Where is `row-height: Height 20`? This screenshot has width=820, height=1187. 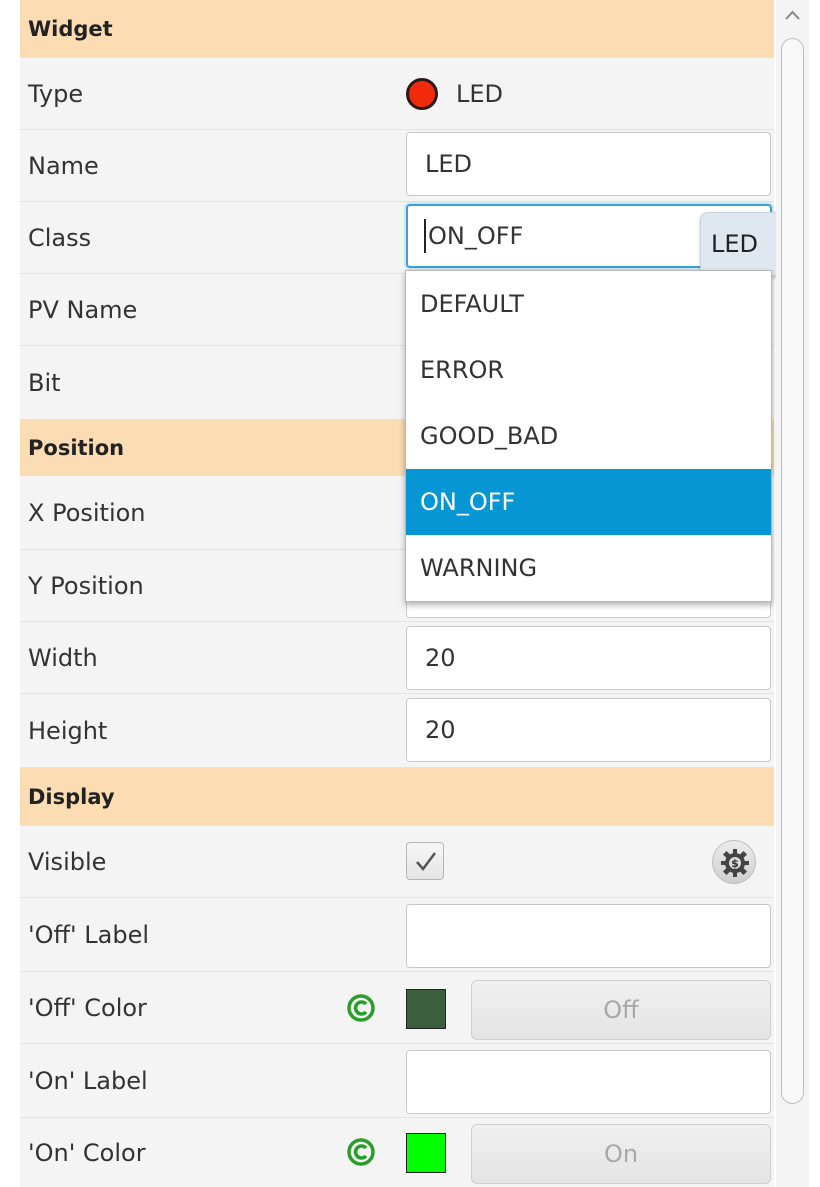 row-height: Height 20 is located at coordinates (397, 731).